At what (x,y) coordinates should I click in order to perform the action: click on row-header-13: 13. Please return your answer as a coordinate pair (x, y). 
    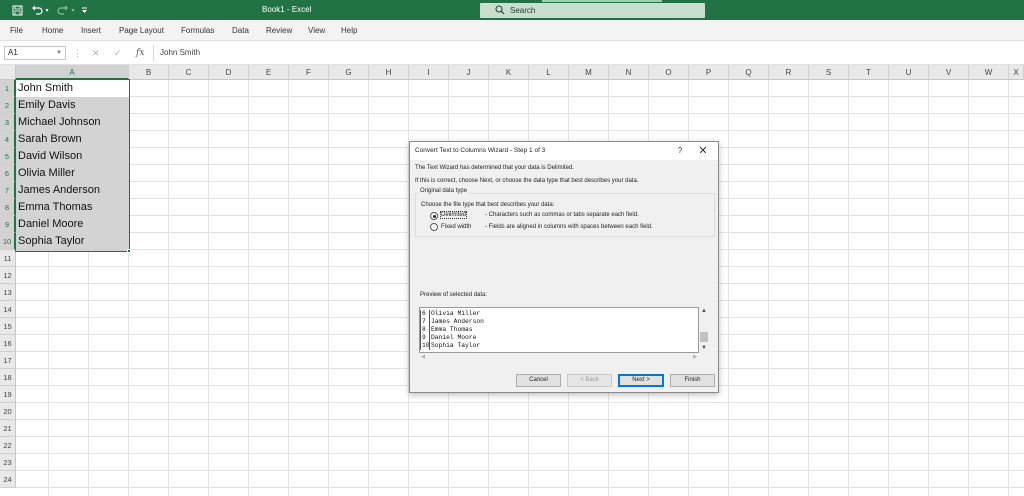
    Looking at the image, I should click on (8, 292).